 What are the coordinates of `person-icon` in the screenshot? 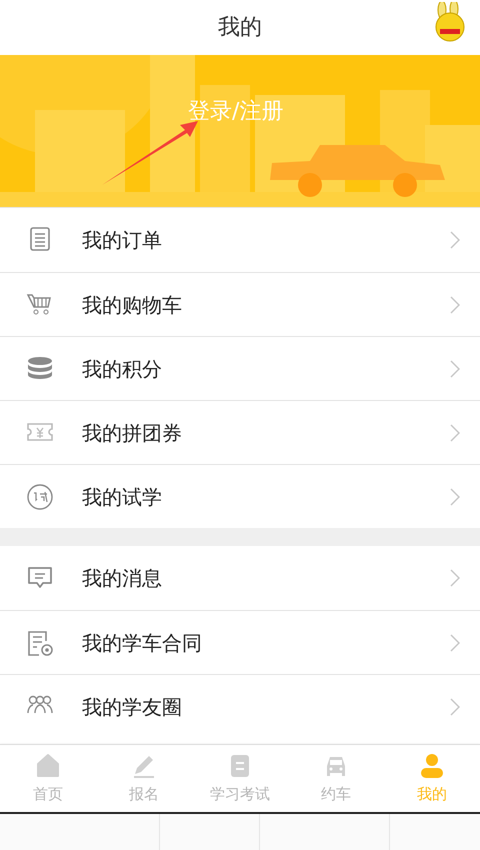 It's located at (432, 766).